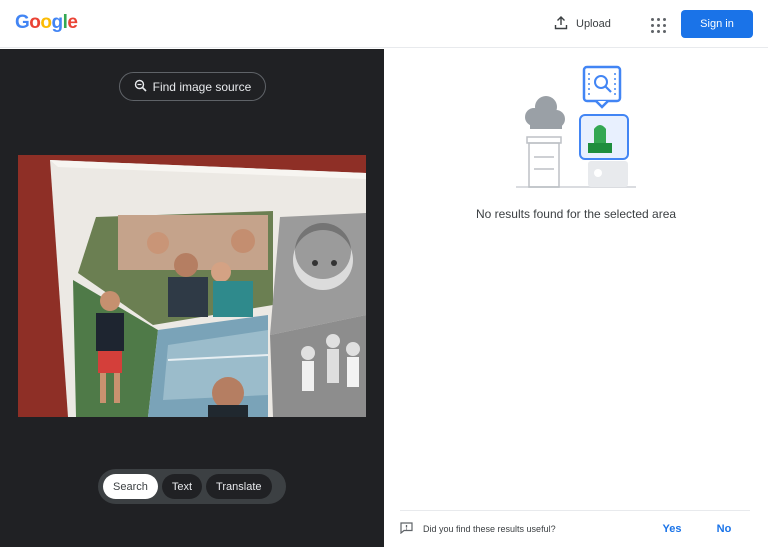 The width and height of the screenshot is (768, 547). I want to click on no-results-illustration, so click(578, 127).